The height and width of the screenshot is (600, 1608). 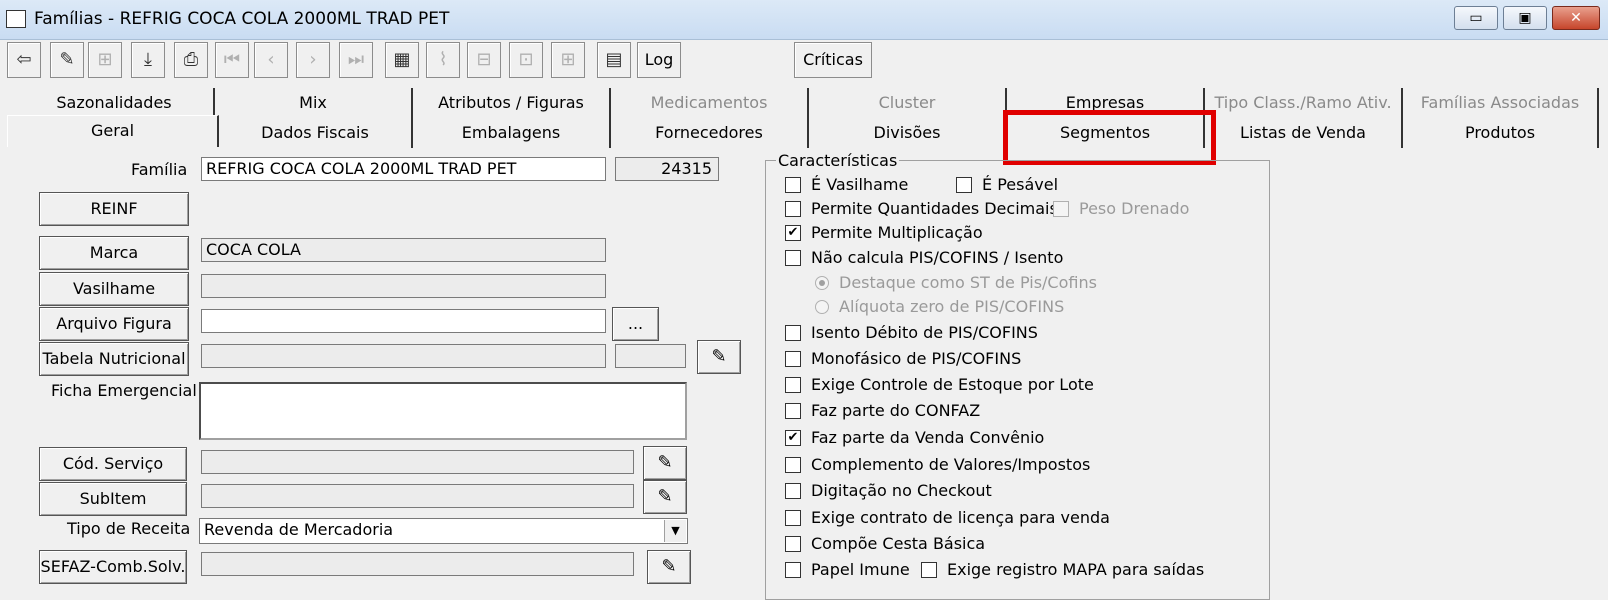 What do you see at coordinates (417, 564) in the screenshot?
I see `sefaz-comb-solv-field` at bounding box center [417, 564].